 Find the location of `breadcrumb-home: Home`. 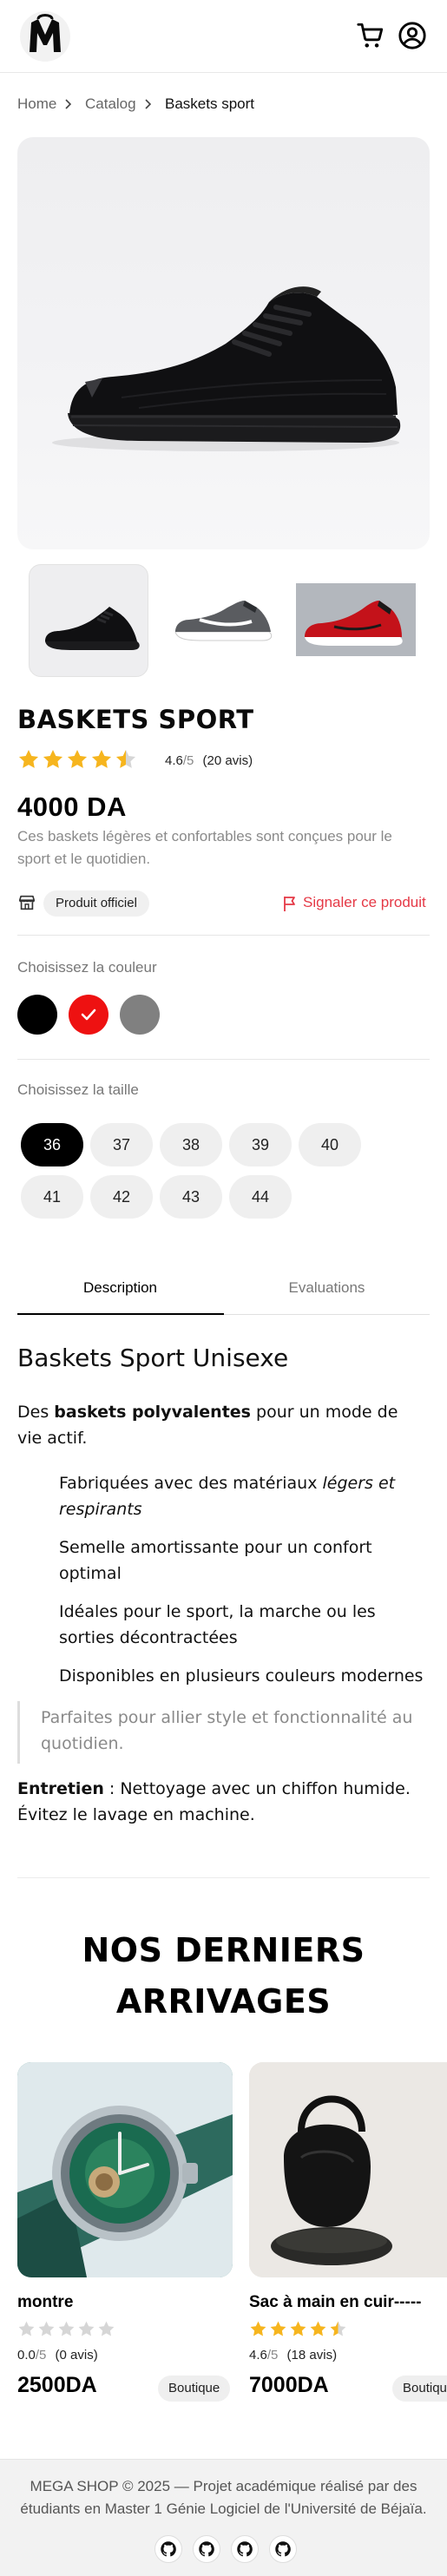

breadcrumb-home: Home is located at coordinates (36, 104).